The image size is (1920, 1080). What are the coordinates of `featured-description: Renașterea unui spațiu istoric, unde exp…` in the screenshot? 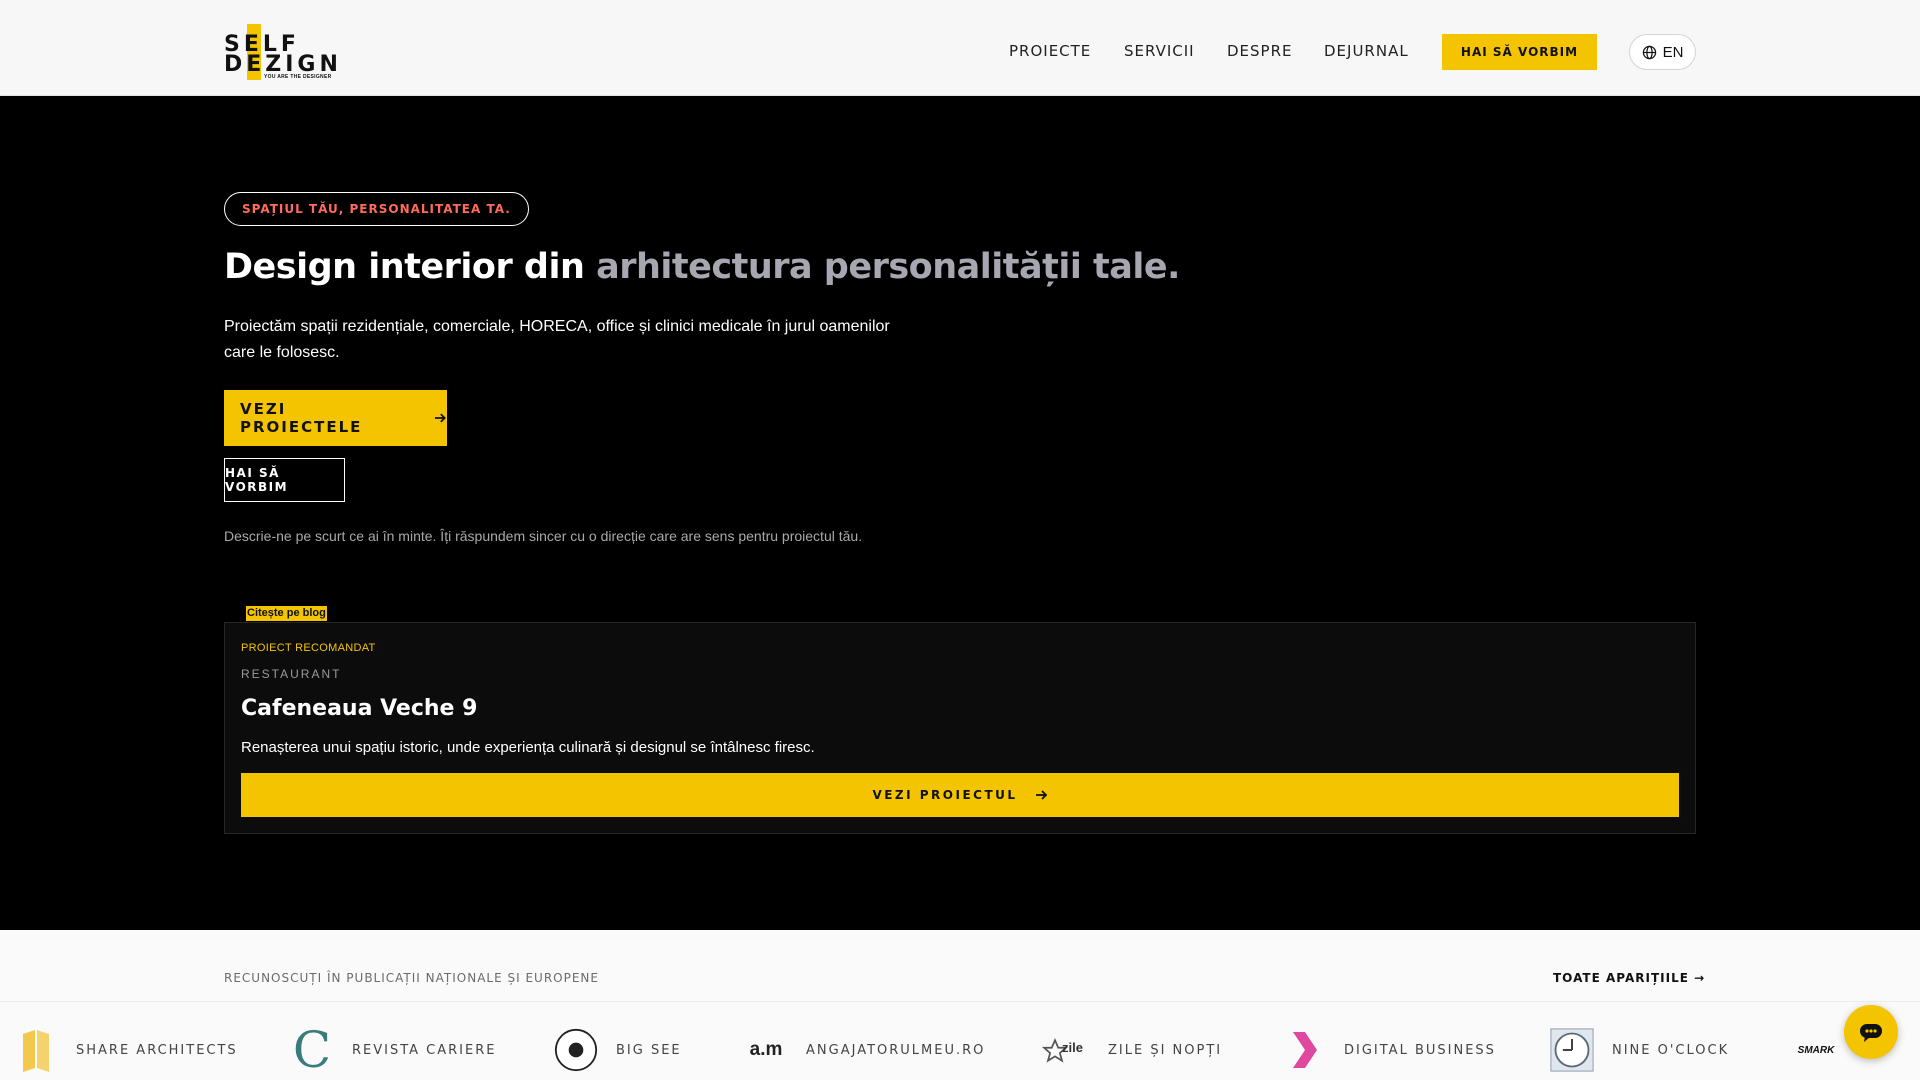 It's located at (528, 747).